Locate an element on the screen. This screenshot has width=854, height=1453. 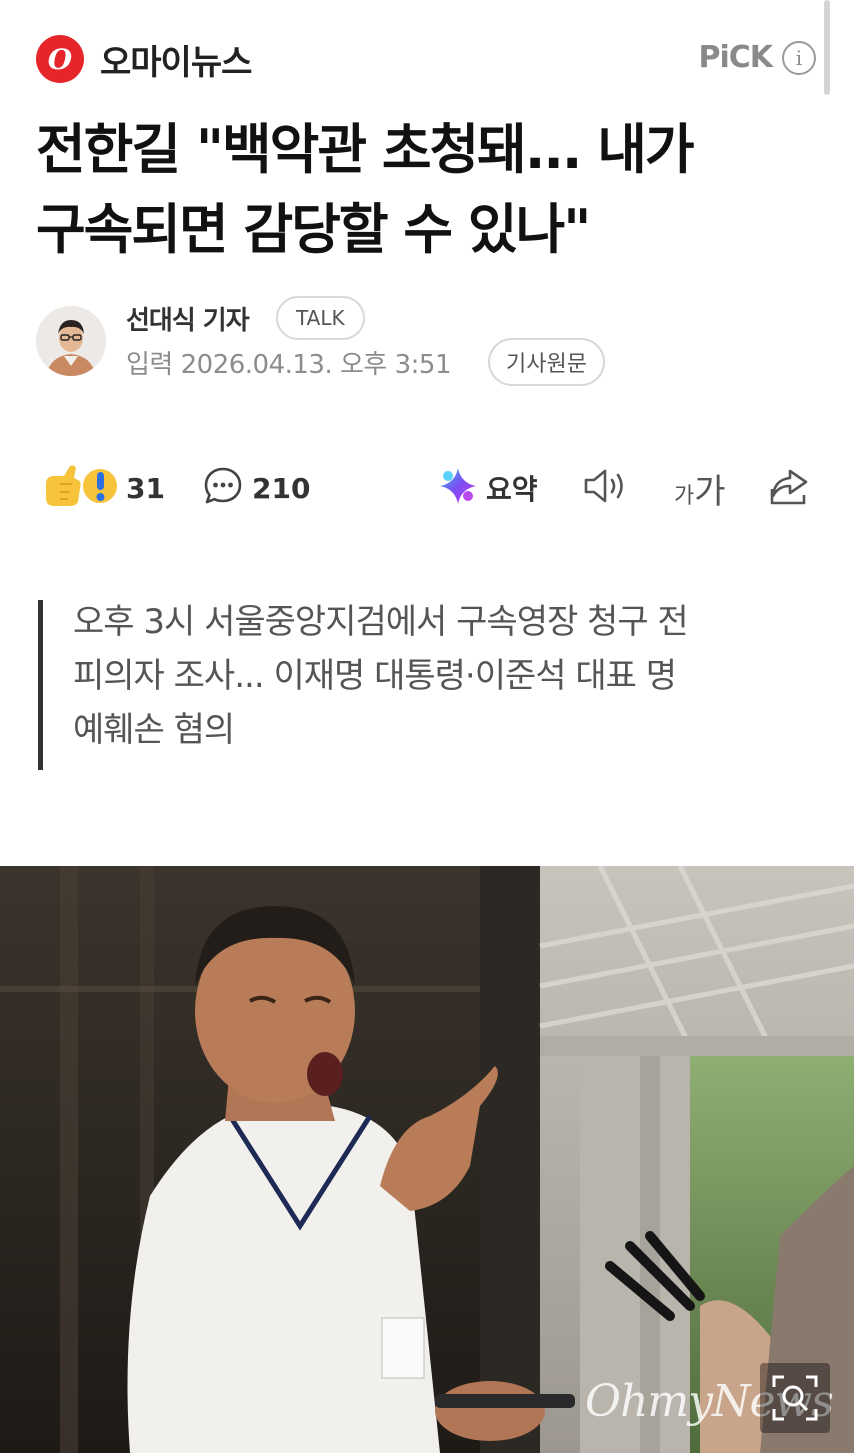
reaction-count: 31 is located at coordinates (145, 488).